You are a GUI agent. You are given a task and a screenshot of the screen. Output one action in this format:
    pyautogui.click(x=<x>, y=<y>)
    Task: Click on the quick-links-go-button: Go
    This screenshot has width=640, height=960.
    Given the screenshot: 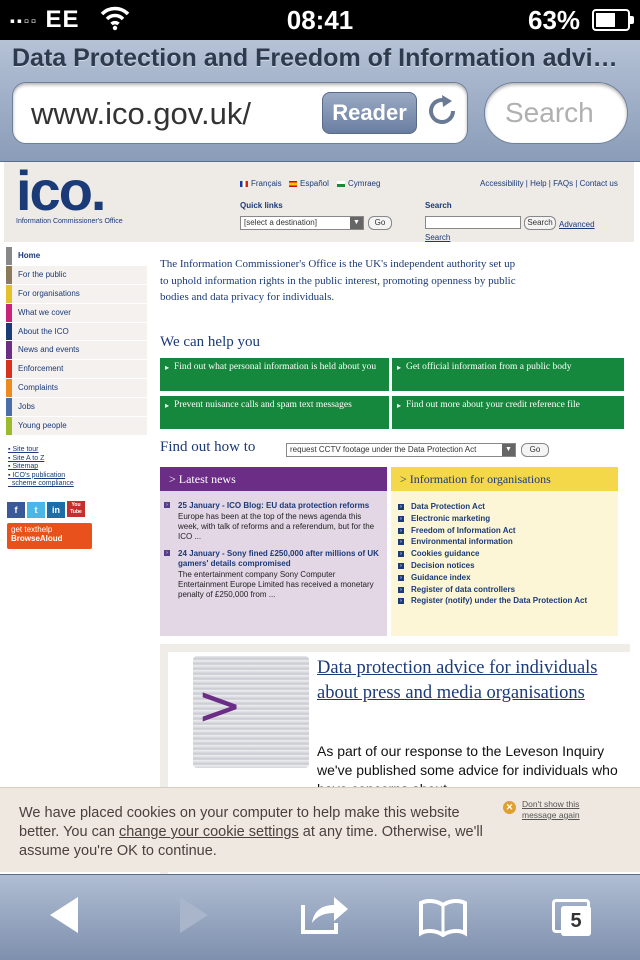 What is the action you would take?
    pyautogui.click(x=380, y=223)
    